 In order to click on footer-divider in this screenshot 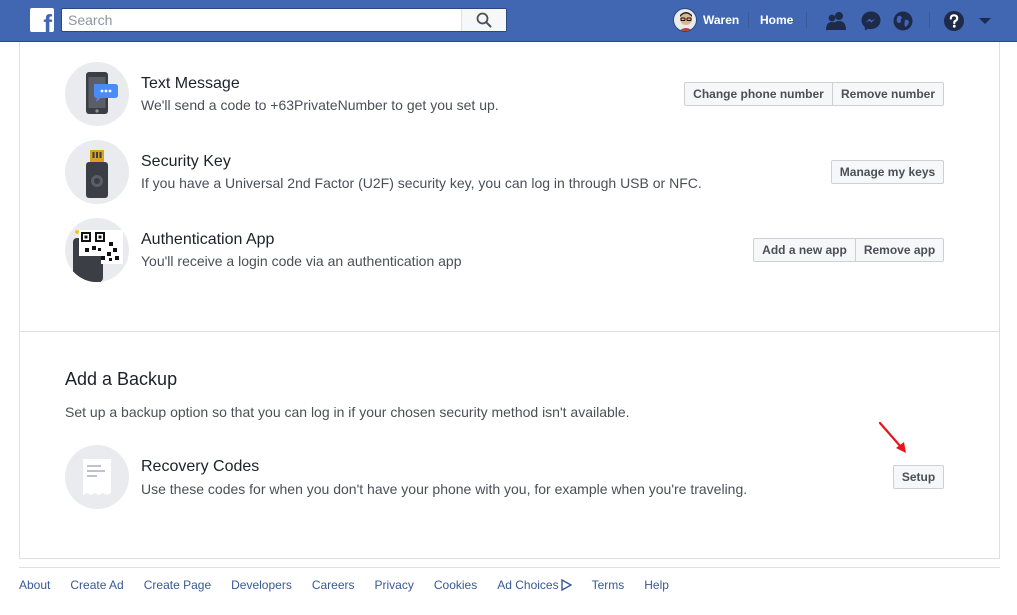, I will do `click(509, 567)`.